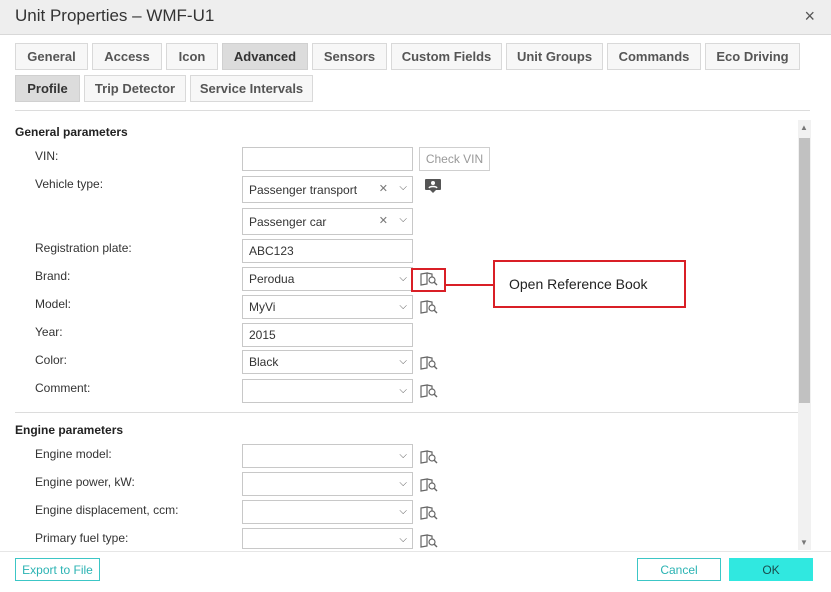 The image size is (831, 592). What do you see at coordinates (349, 56) in the screenshot?
I see `tab-sensors: Sensors` at bounding box center [349, 56].